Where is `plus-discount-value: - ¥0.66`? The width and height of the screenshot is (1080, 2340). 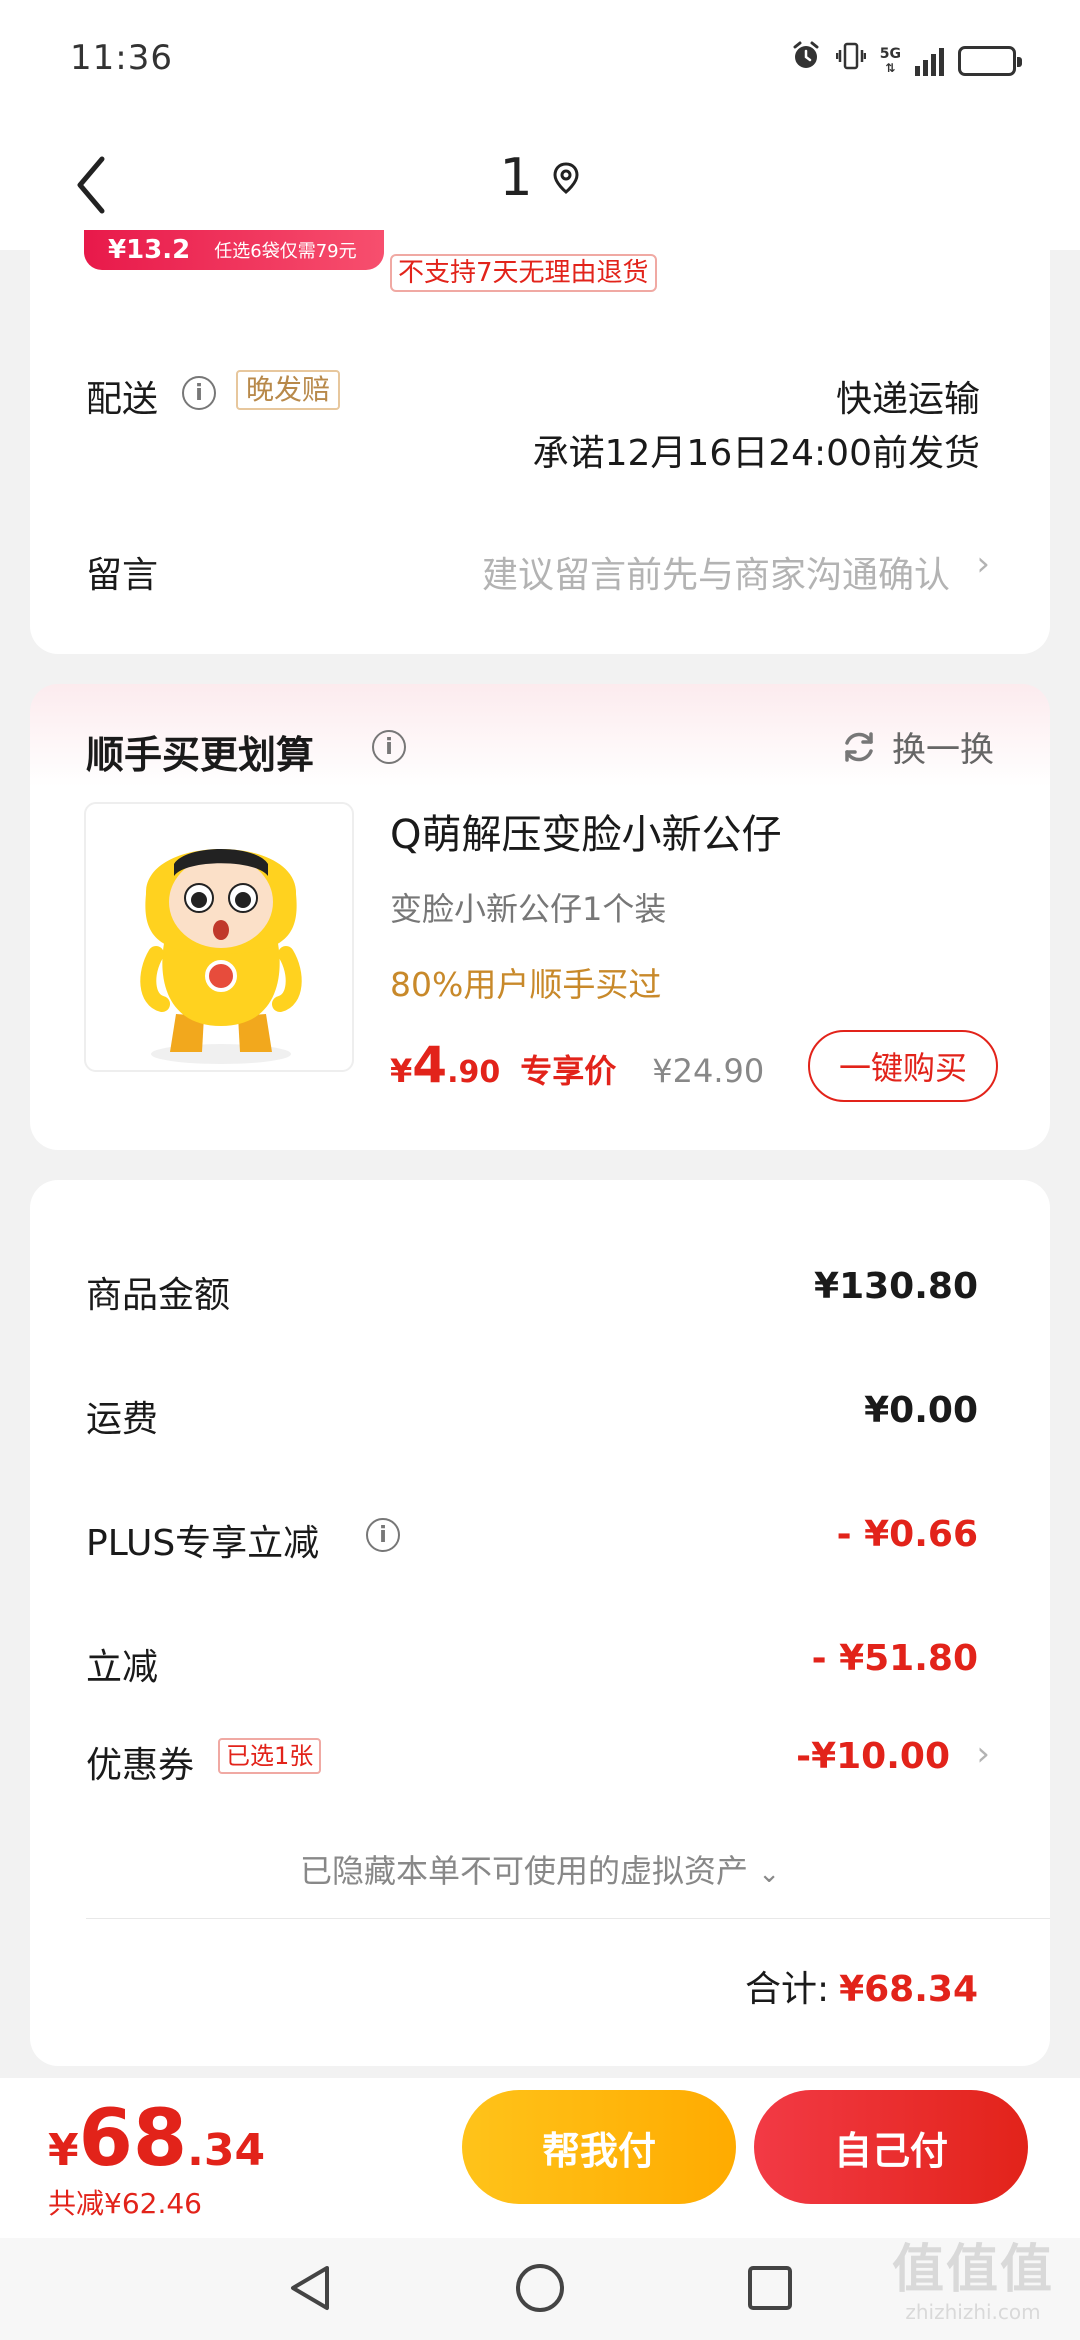
plus-discount-value: - ¥0.66 is located at coordinates (907, 1534).